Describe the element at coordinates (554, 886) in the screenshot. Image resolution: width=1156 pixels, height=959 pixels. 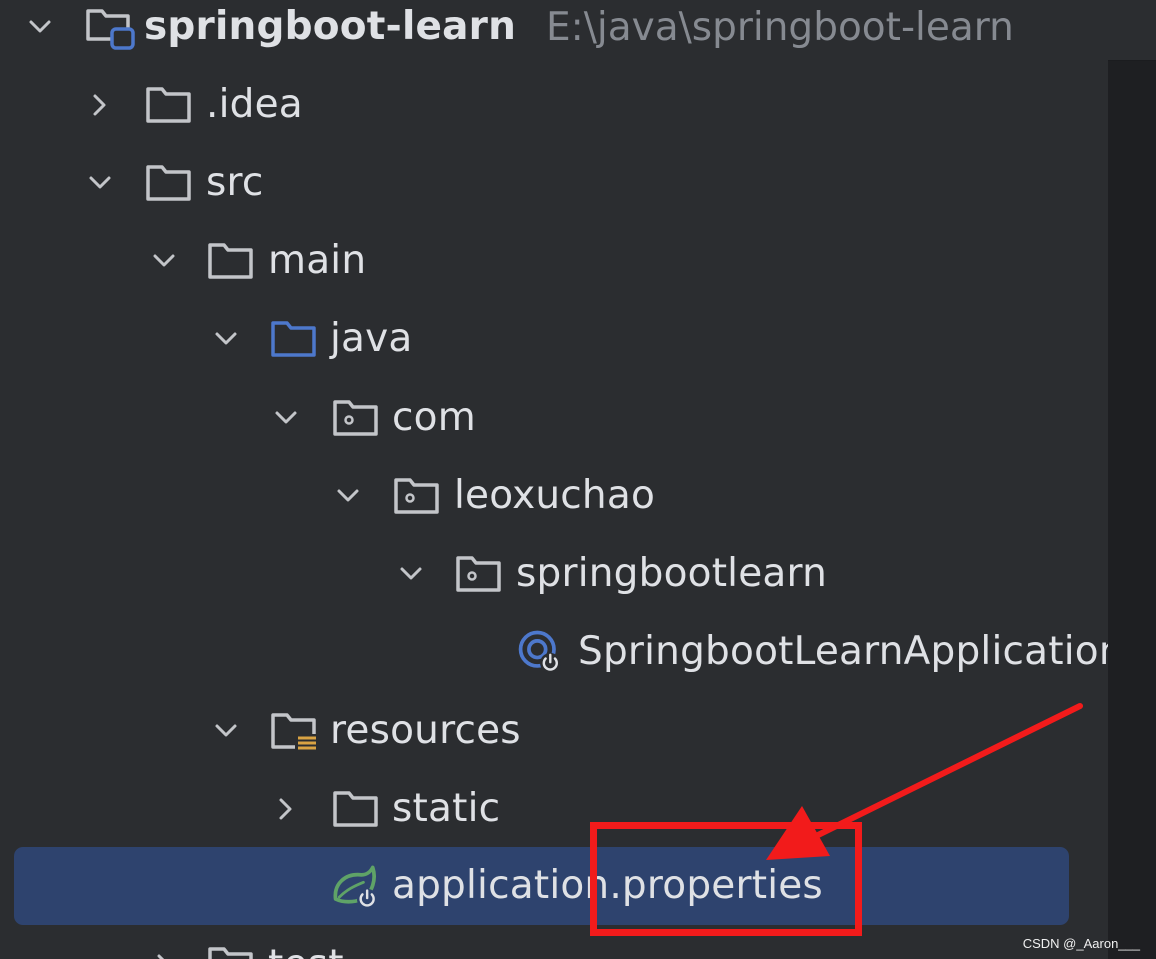
I see `tree-node-application-properties: application.properties` at that location.